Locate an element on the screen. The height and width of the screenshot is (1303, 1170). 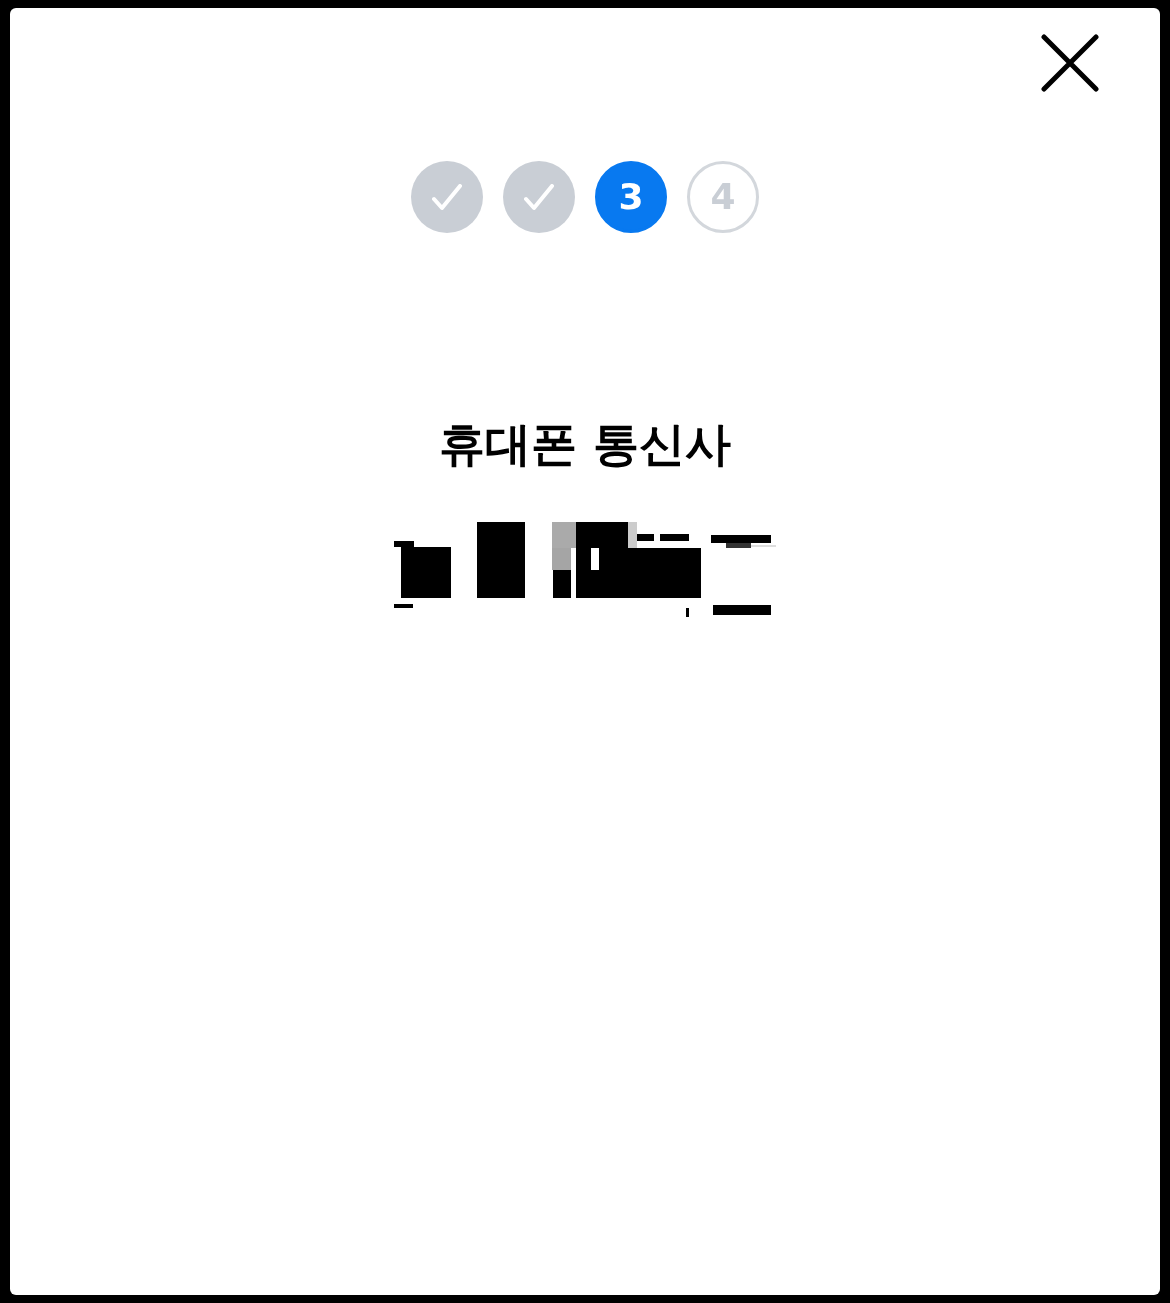
close-button is located at coordinates (1070, 63).